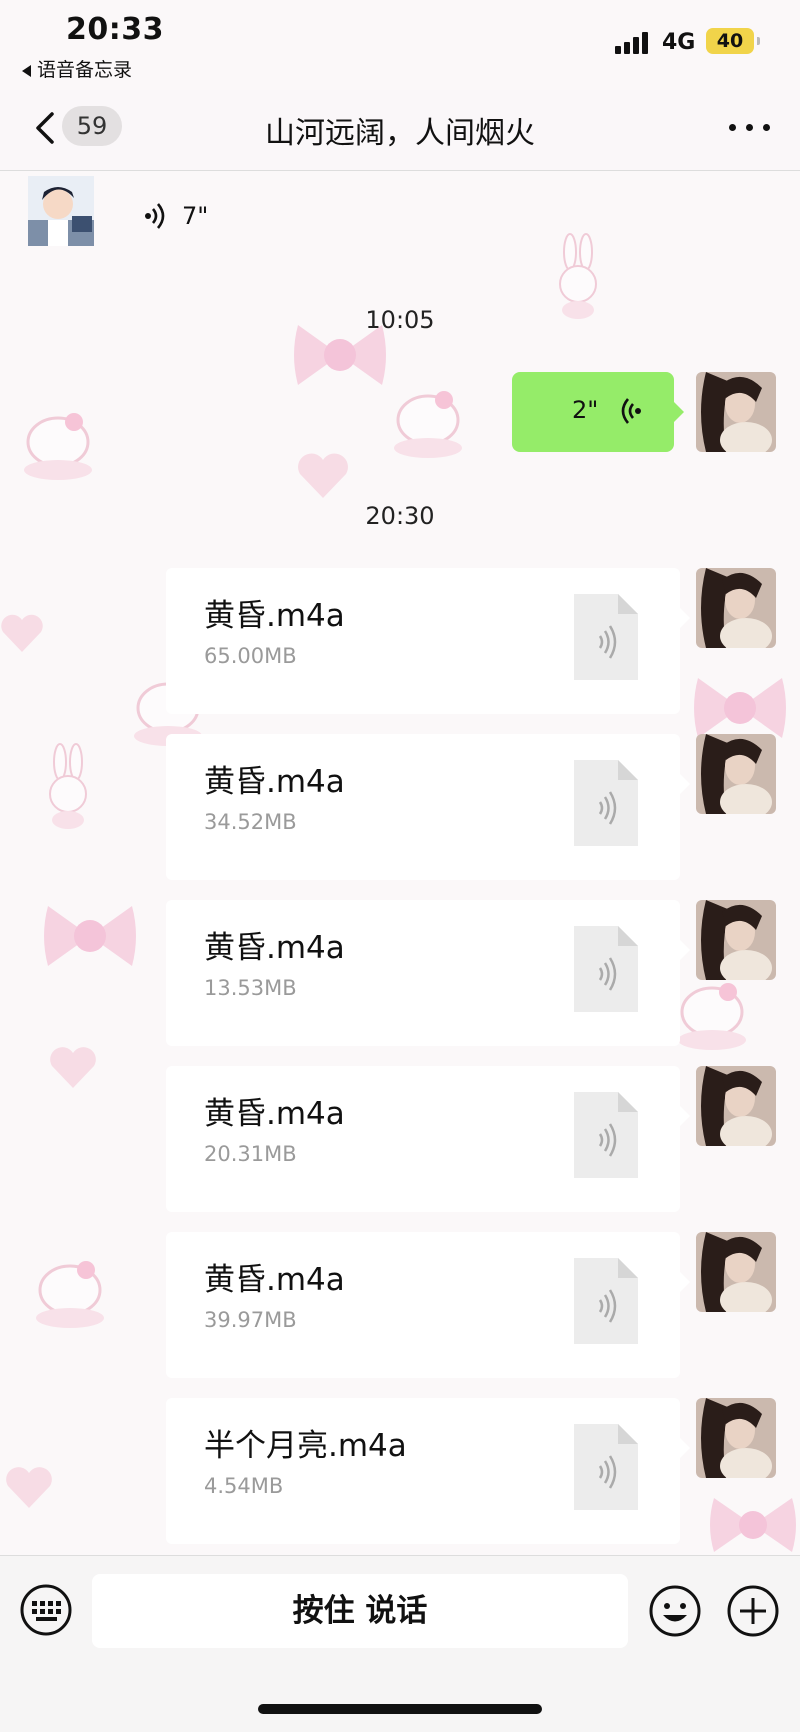 The width and height of the screenshot is (800, 1732). What do you see at coordinates (400, 133) in the screenshot?
I see `chat-title: 山河远阔，人间烟火` at bounding box center [400, 133].